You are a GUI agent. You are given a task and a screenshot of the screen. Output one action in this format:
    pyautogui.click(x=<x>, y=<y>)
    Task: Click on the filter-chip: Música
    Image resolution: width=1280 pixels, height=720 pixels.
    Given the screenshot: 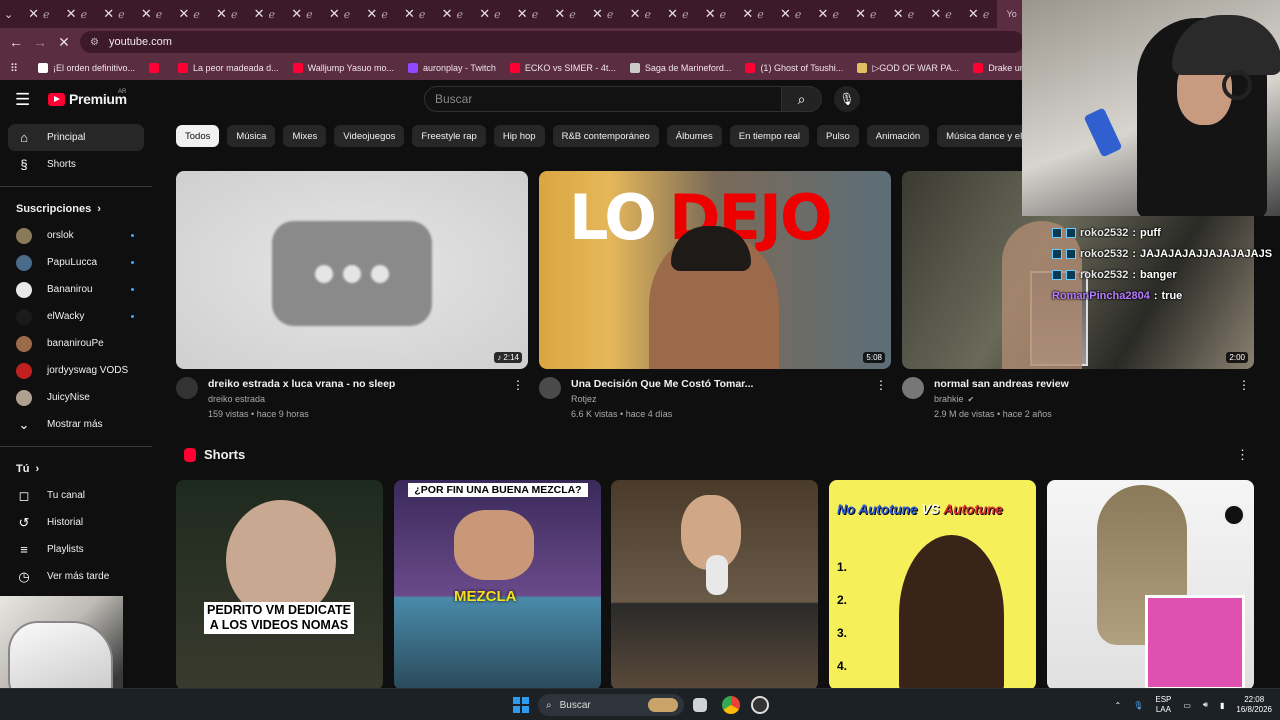 What is the action you would take?
    pyautogui.click(x=251, y=136)
    